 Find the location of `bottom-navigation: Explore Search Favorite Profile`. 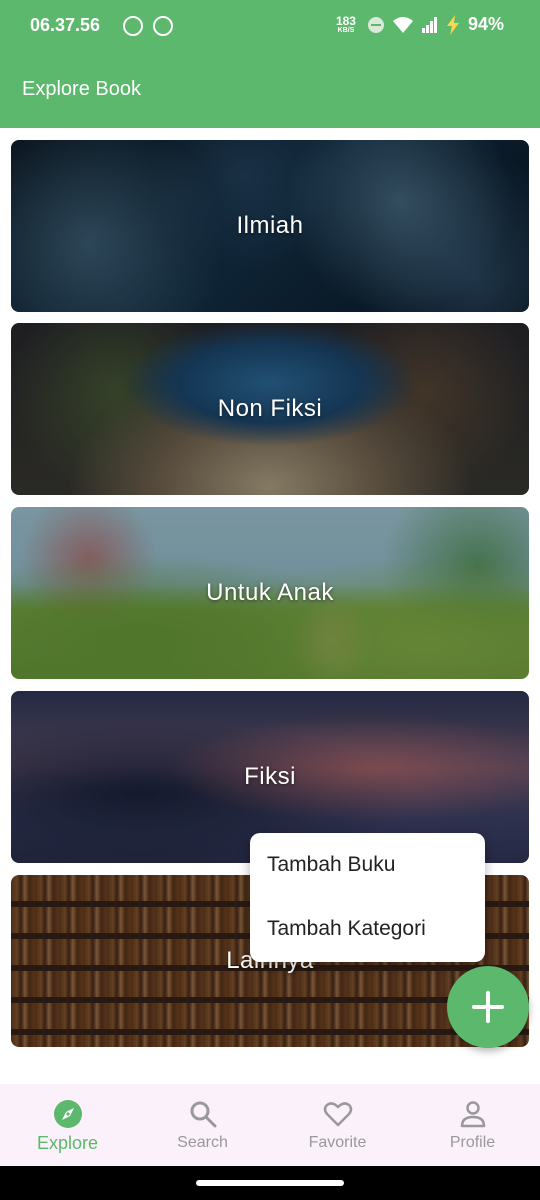

bottom-navigation: Explore Search Favorite Profile is located at coordinates (270, 1125).